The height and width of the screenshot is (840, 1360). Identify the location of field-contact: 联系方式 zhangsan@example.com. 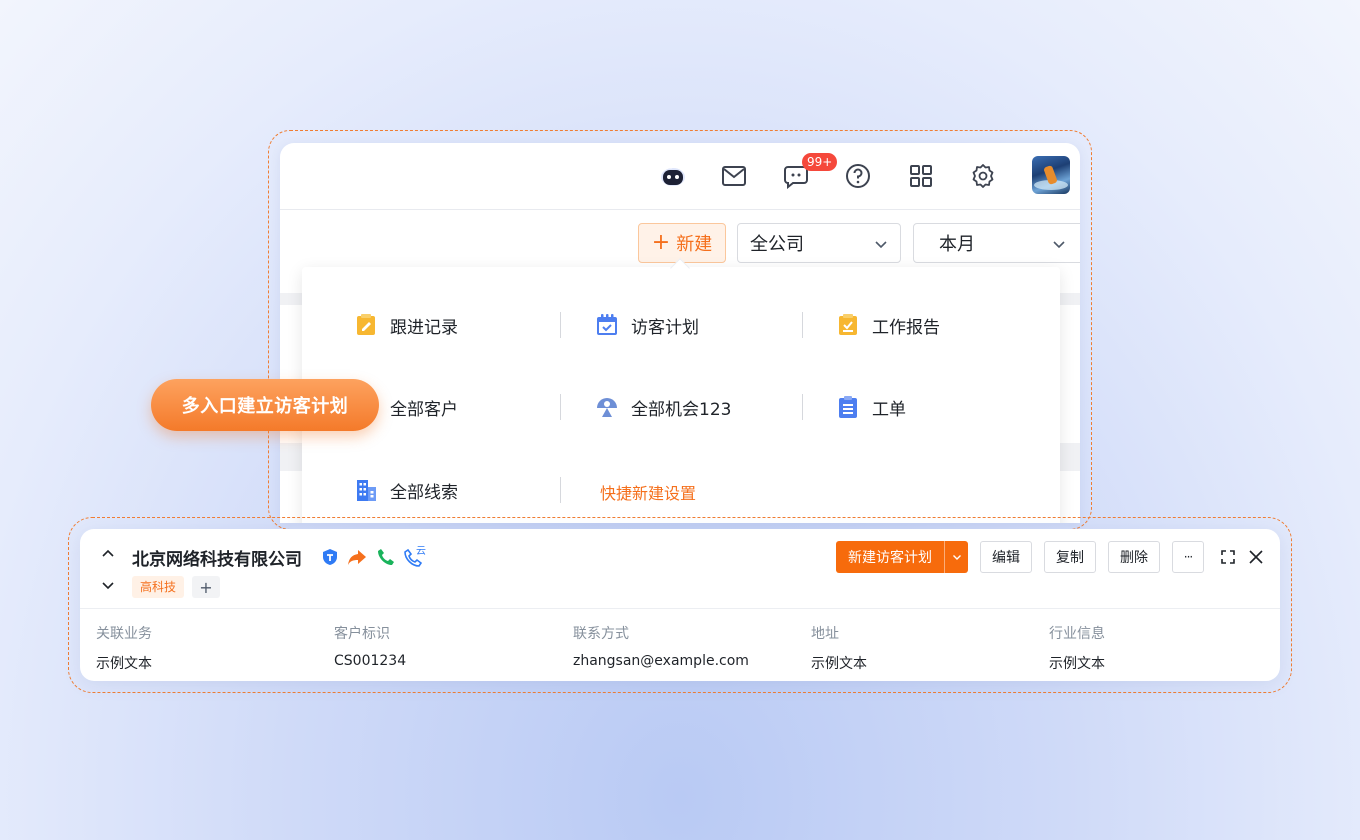
(661, 646).